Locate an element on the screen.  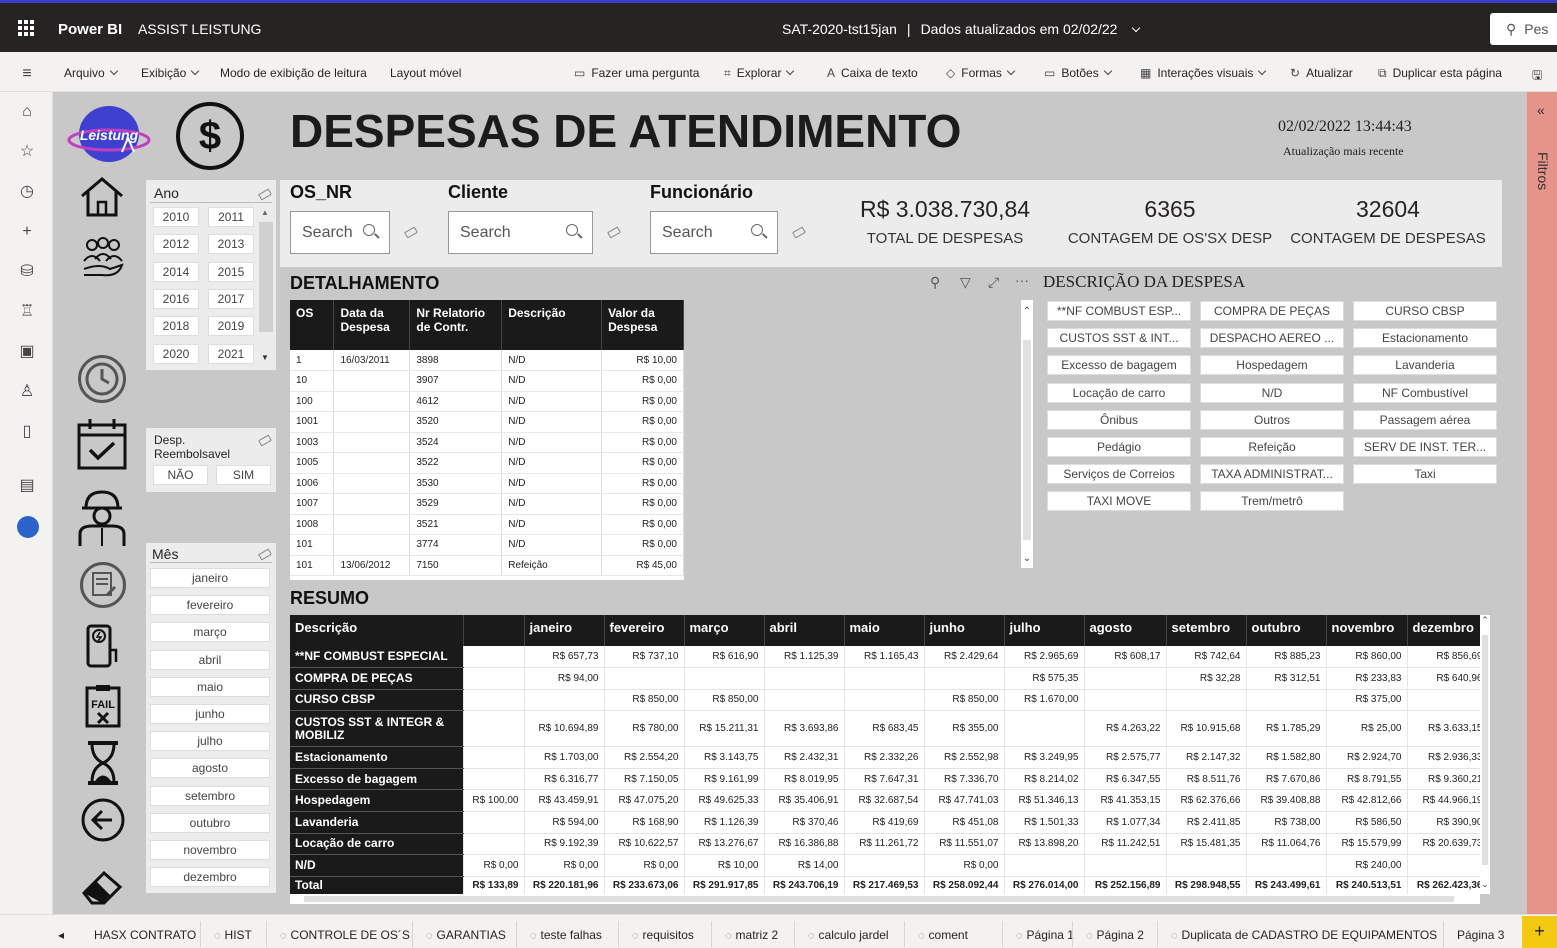
tab-garantias: ◌ GARANTIAS is located at coordinates (466, 935).